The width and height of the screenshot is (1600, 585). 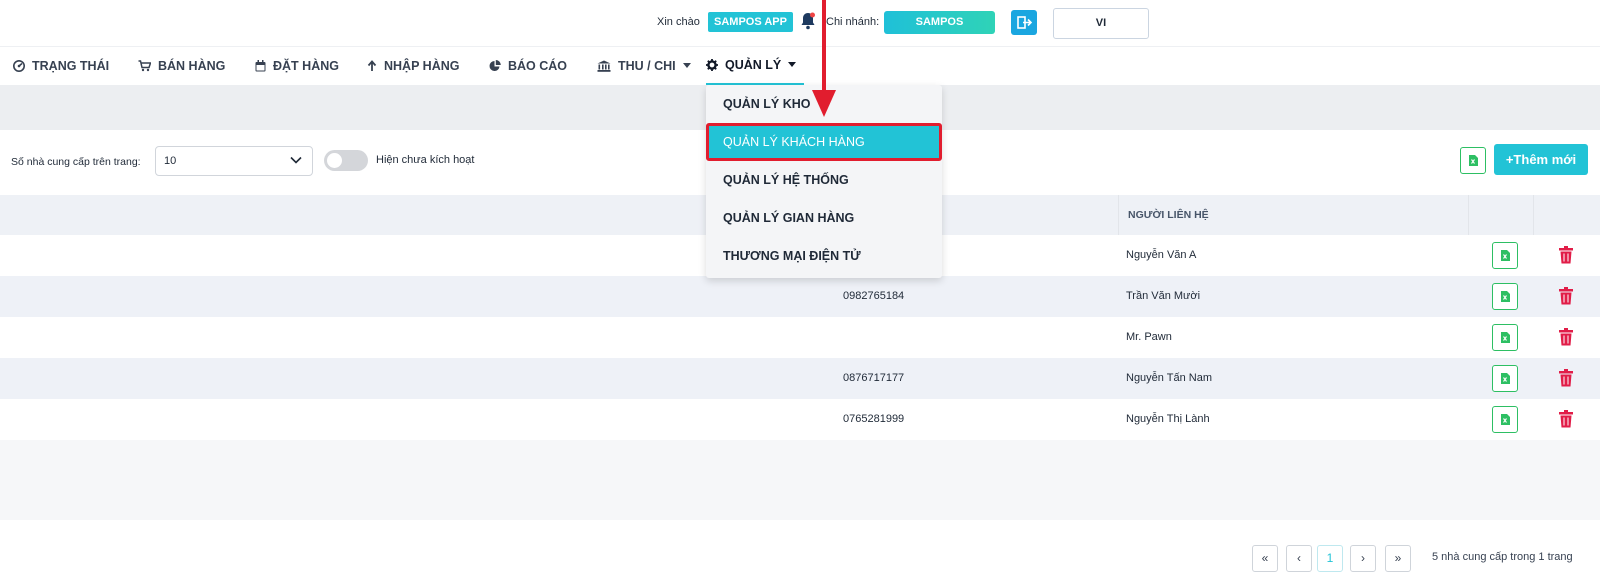 What do you see at coordinates (19, 66) in the screenshot?
I see `dashboard-icon` at bounding box center [19, 66].